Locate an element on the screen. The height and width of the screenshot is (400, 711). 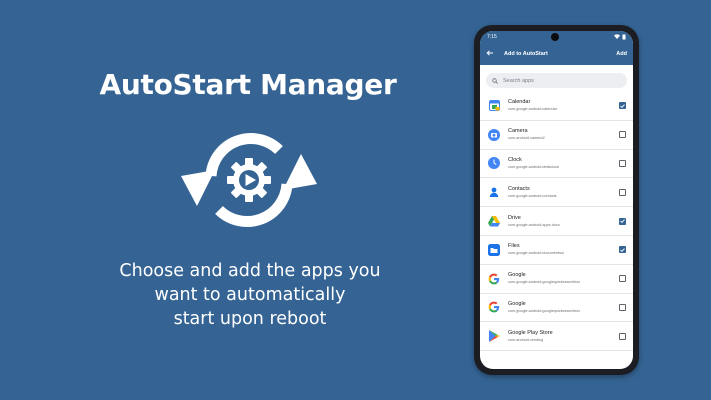
status-bar: 7:15 is located at coordinates (556, 36).